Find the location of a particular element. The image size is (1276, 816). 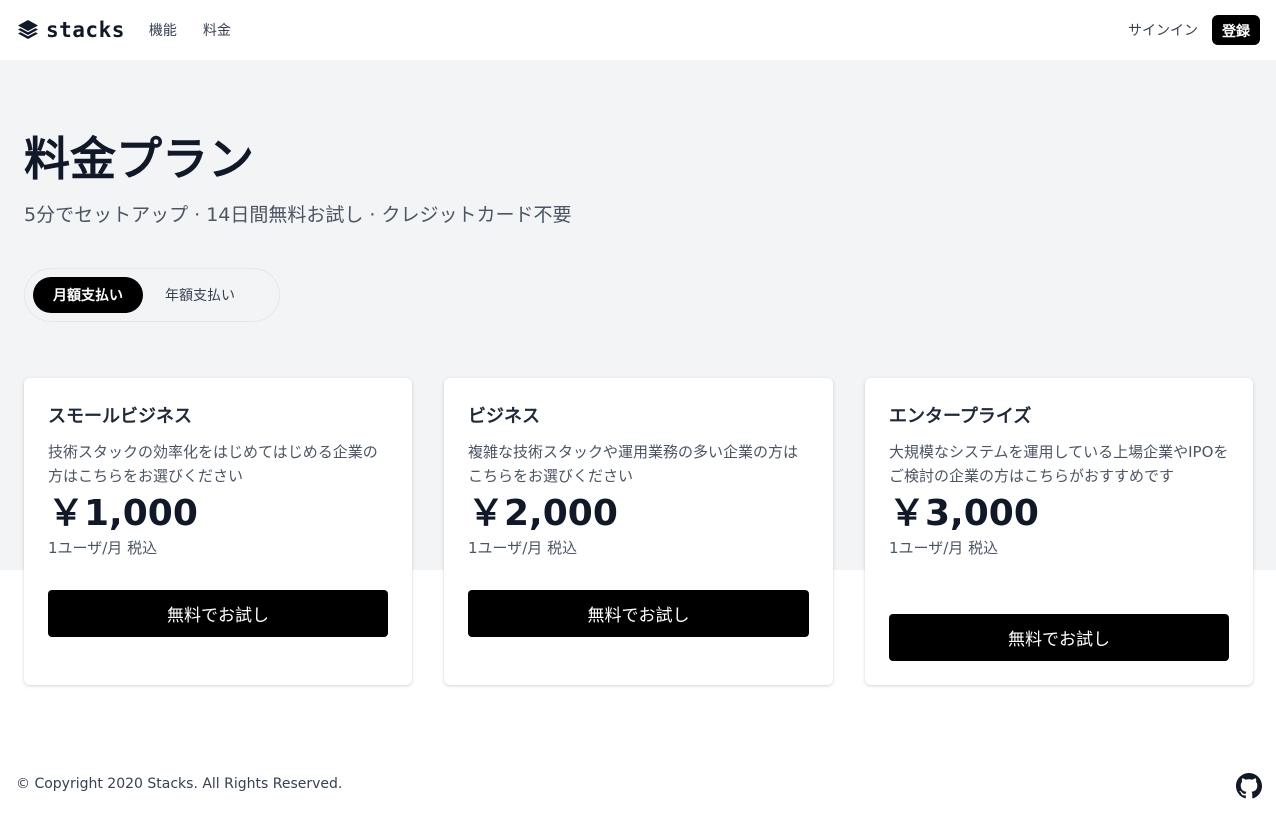

plan-price: ￥2,000 is located at coordinates (543, 513).